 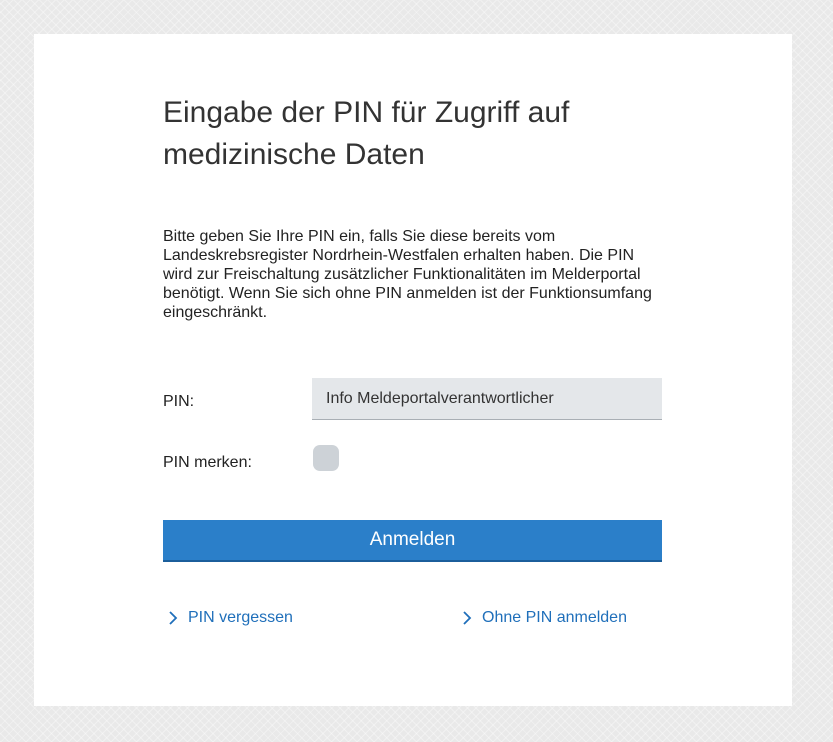 I want to click on forgot-pin-link: PIN vergessen, so click(x=229, y=618).